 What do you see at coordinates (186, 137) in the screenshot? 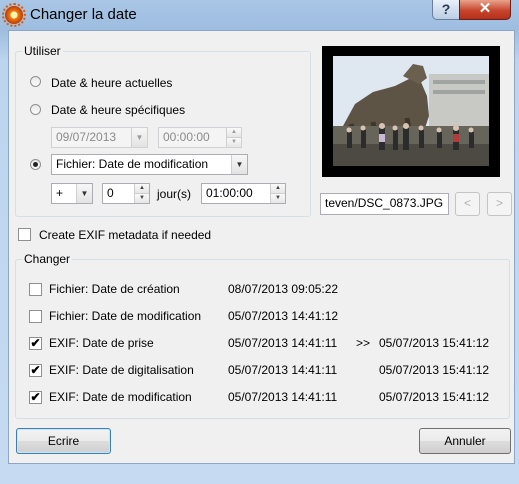
I see `specific-time-value: 00:00:00` at bounding box center [186, 137].